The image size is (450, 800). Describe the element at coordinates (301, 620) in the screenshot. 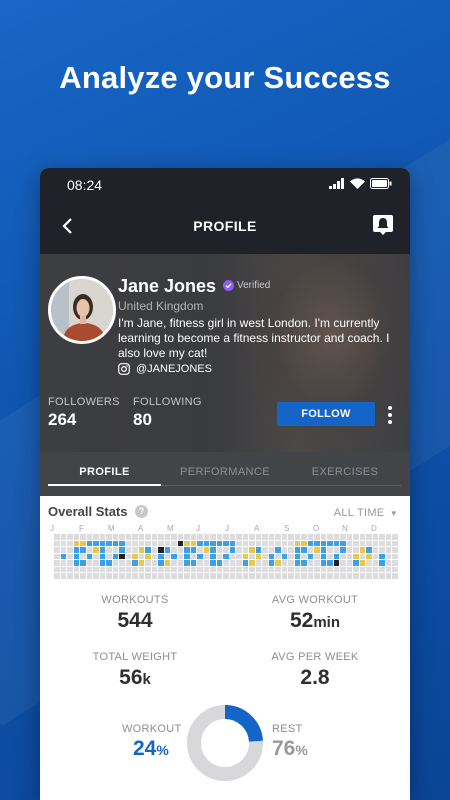

I see `avg-workout-number: 52` at that location.